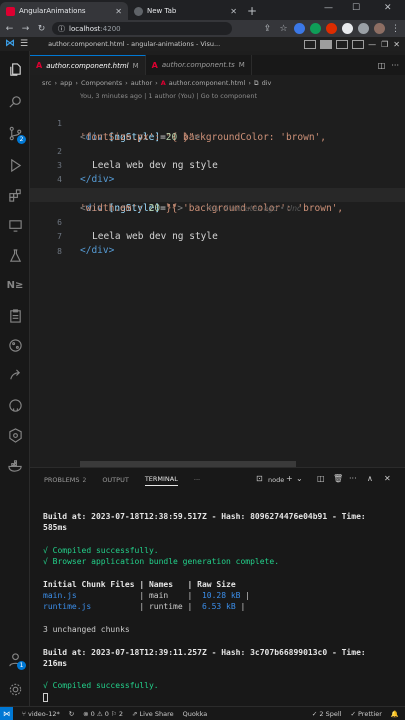 Image resolution: width=405 pixels, height=720 pixels. Describe the element at coordinates (142, 28) in the screenshot. I see `address-bar: ⓘ localhost:4200` at that location.